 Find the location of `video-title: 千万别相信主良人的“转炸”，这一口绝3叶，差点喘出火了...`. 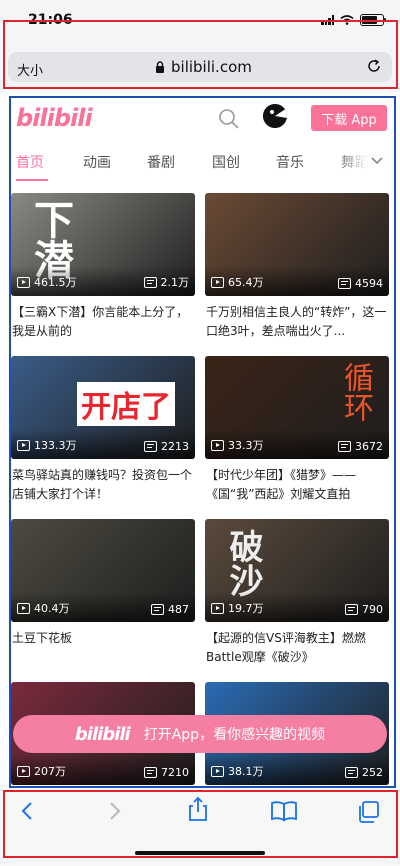

video-title: 千万别相信主良人的“转炸”，这一口绝3叶，差点喘出火了... is located at coordinates (298, 322).